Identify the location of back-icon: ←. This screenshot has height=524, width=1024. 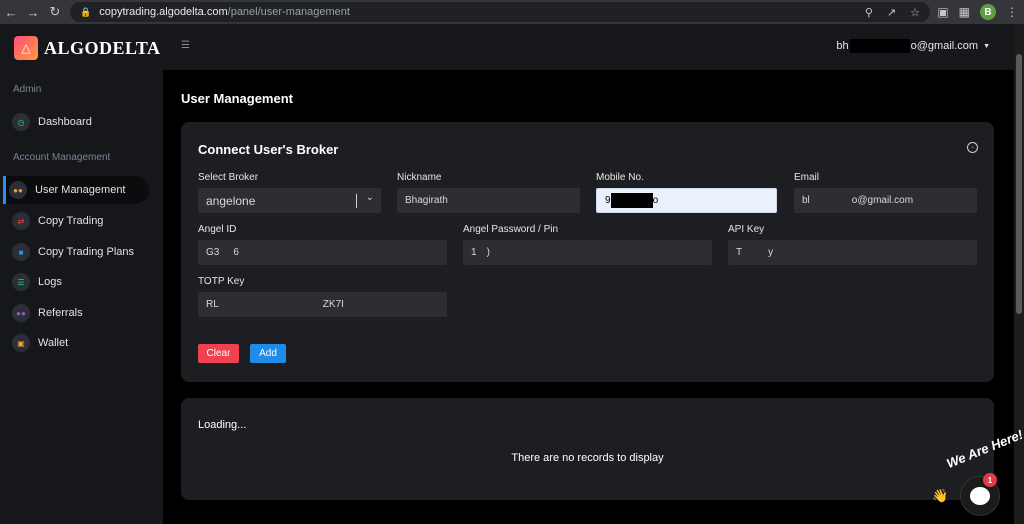
(11, 12).